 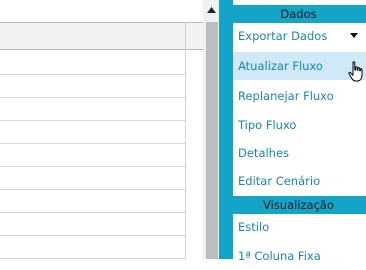 What do you see at coordinates (355, 71) in the screenshot?
I see `hand-pointer-icon` at bounding box center [355, 71].